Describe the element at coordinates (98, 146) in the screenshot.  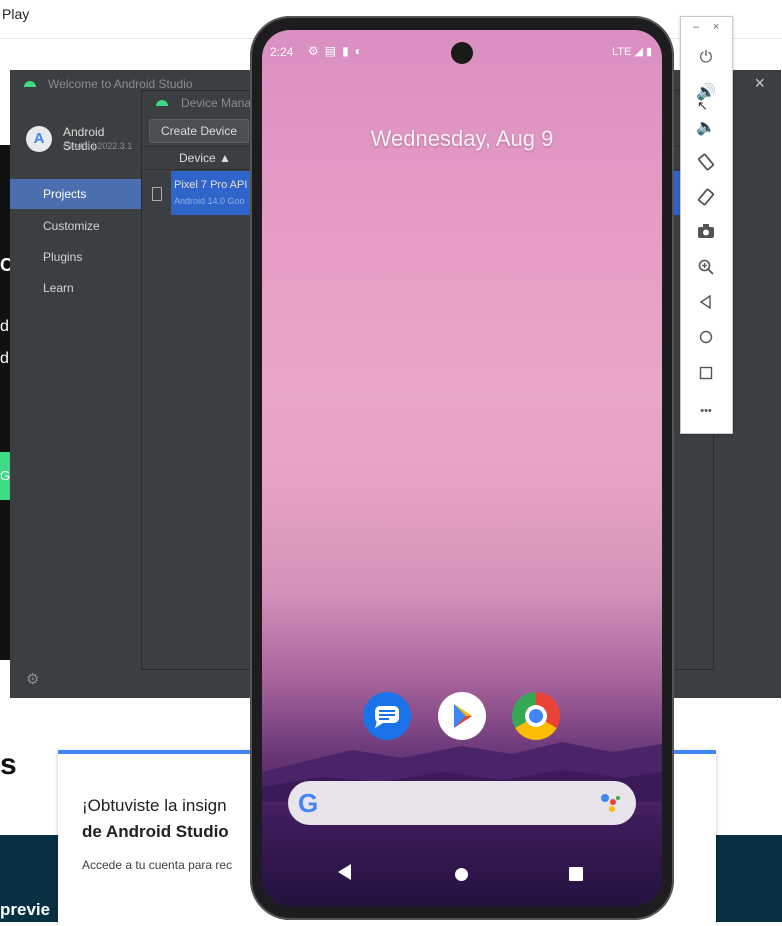
I see `brand-version: Giraffe | 2022.3.1` at that location.